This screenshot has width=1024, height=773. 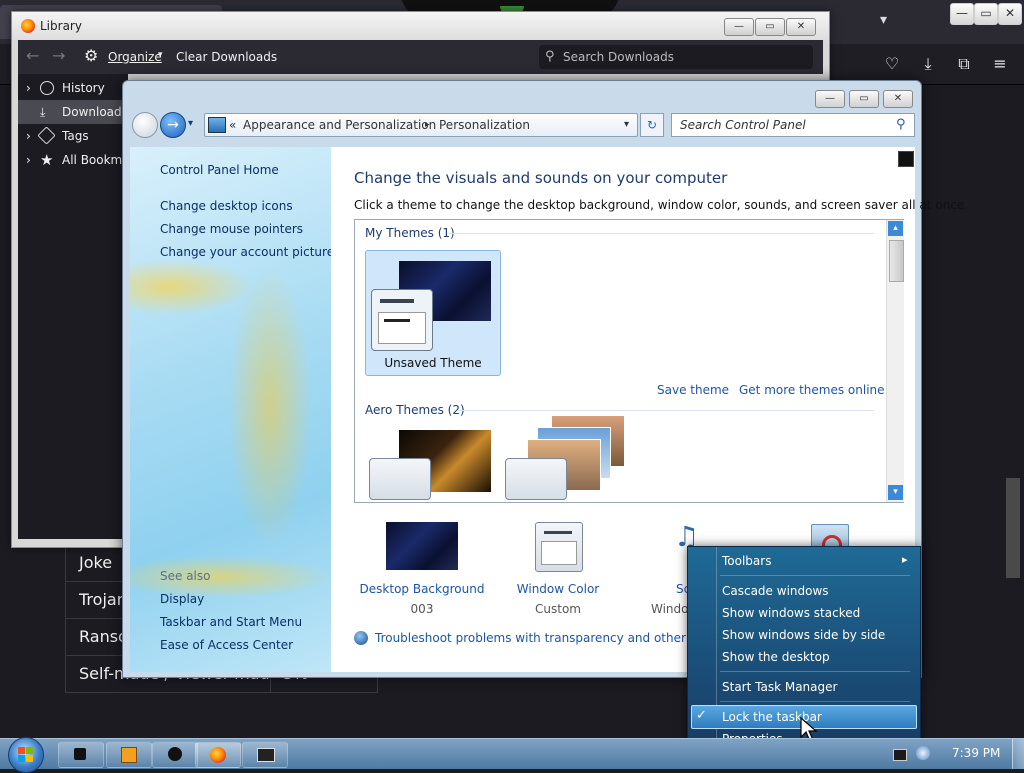 I want to click on tray-network-icon, so click(x=900, y=755).